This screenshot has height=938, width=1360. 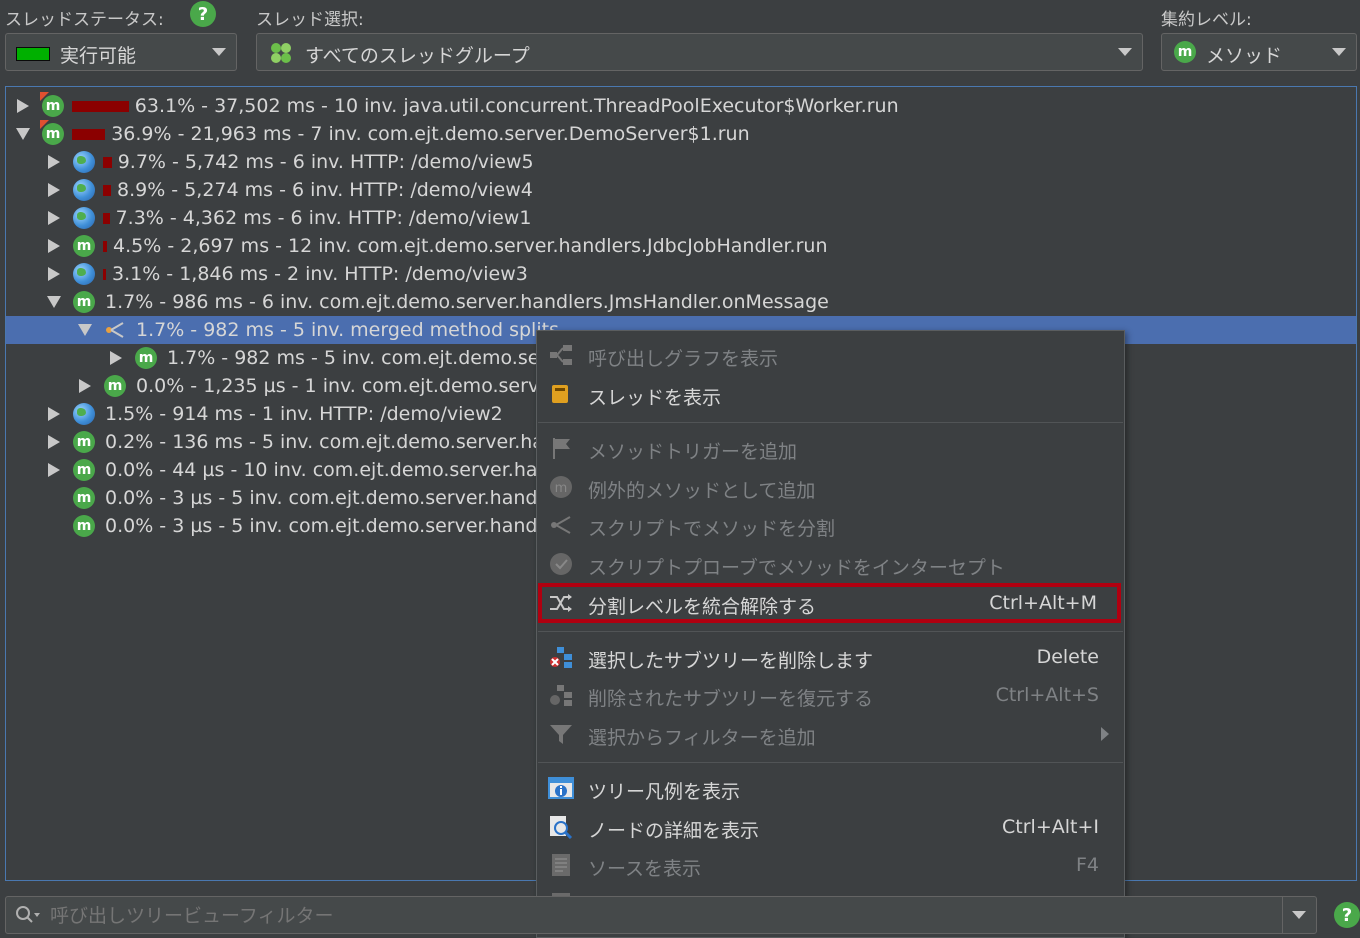 I want to click on menu-item-label: 選択からフィルターを追加, so click(x=702, y=737).